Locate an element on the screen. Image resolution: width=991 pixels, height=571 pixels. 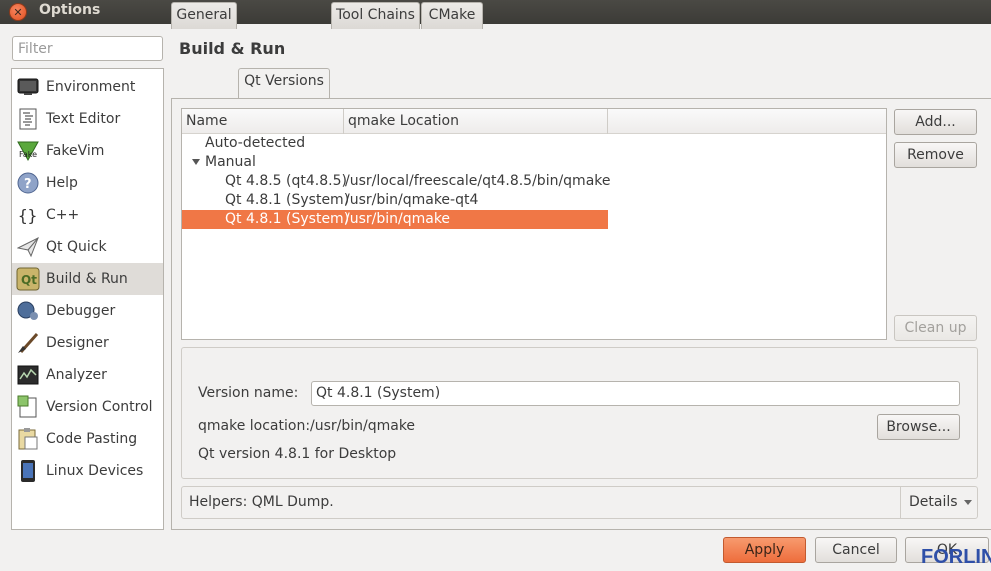
device-icon is located at coordinates (28, 471).